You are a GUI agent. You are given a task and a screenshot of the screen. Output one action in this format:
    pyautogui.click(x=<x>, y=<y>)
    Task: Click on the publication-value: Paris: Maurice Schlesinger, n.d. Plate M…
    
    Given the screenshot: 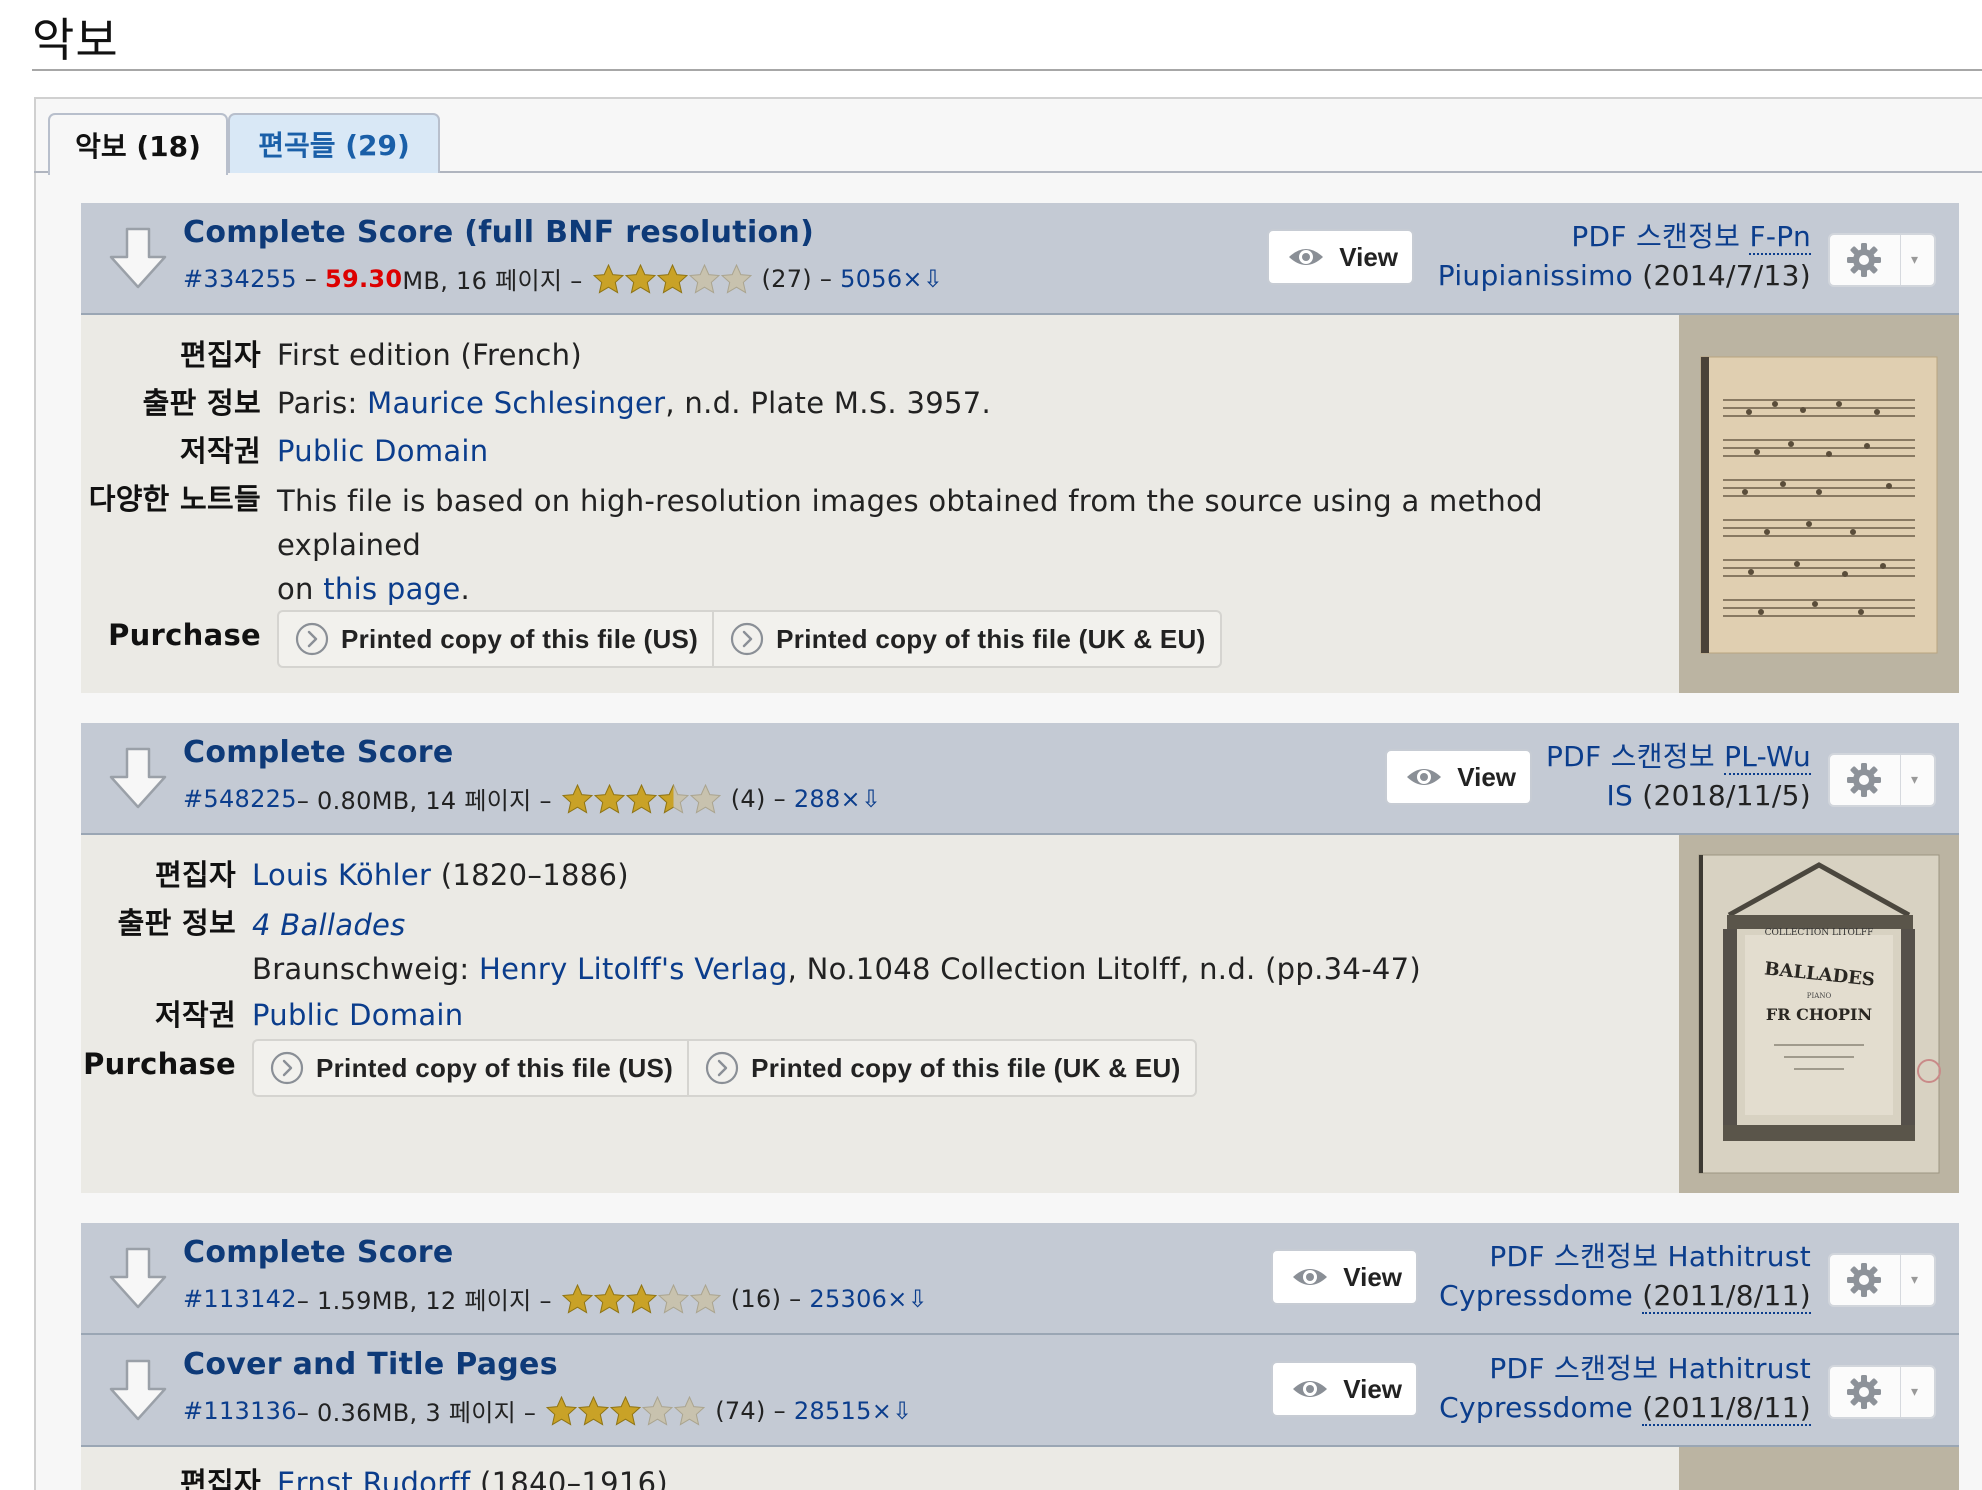 What is the action you would take?
    pyautogui.click(x=626, y=403)
    